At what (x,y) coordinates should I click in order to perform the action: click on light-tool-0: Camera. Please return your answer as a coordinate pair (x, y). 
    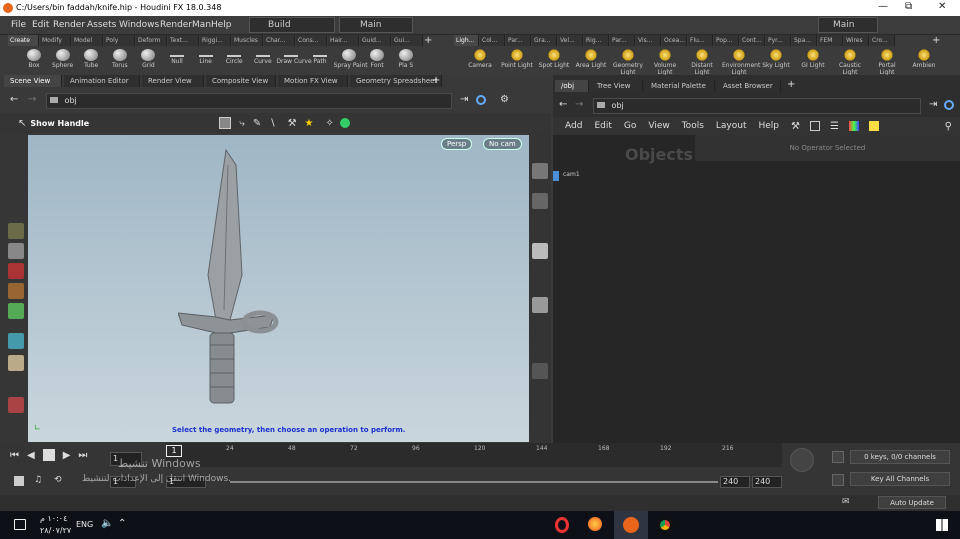
    Looking at the image, I should click on (480, 61).